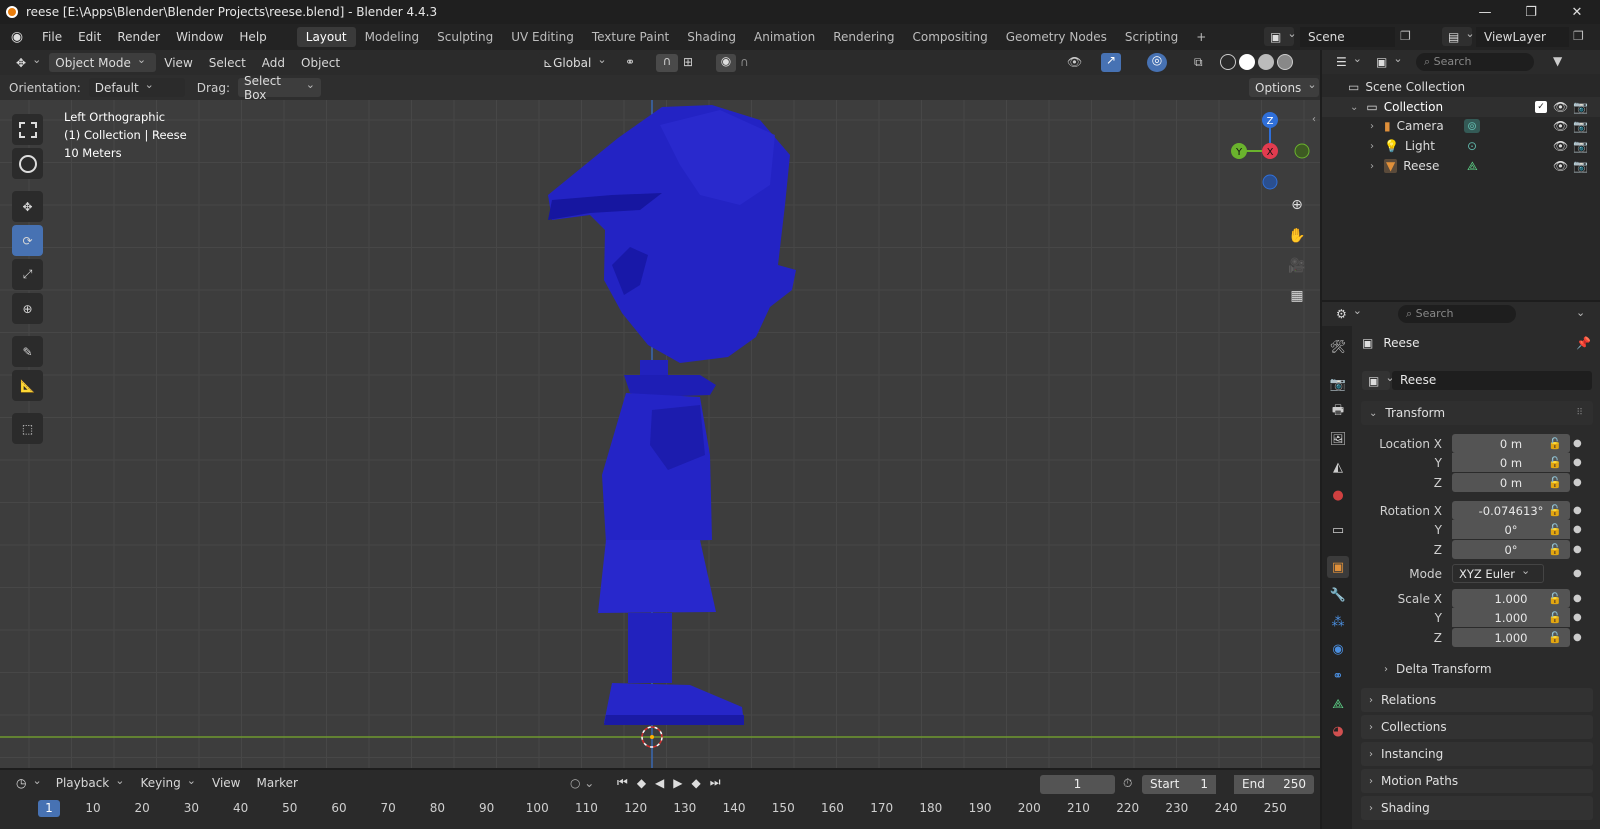 Image resolution: width=1600 pixels, height=829 pixels. I want to click on menu-add: Add, so click(273, 63).